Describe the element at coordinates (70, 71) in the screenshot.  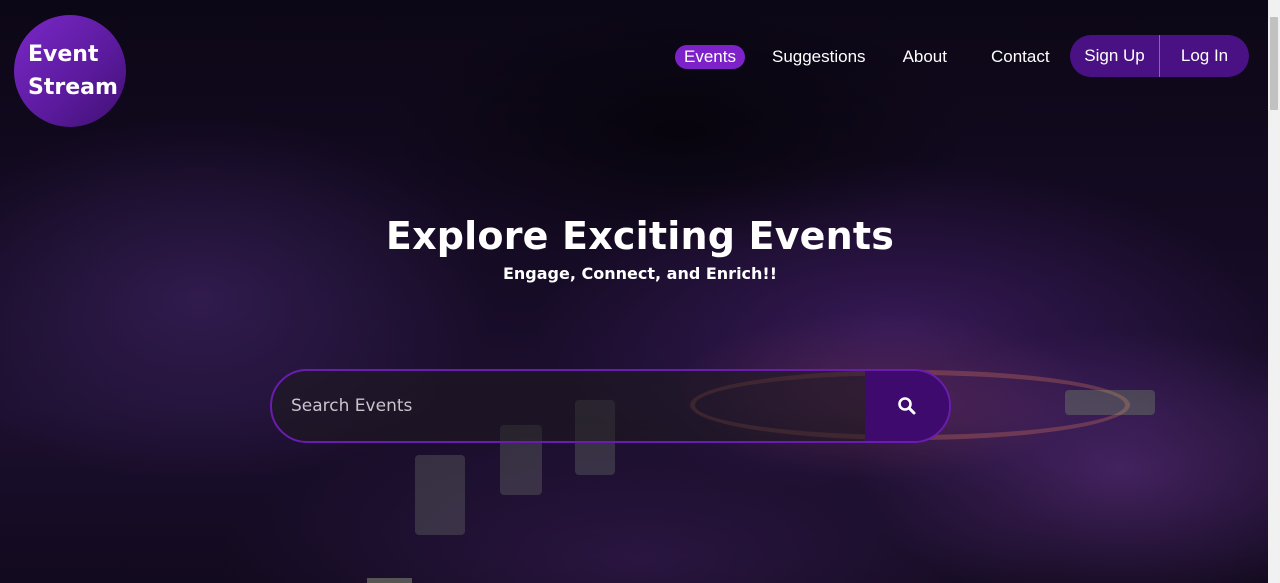
I see `site-logo: Event Stream` at that location.